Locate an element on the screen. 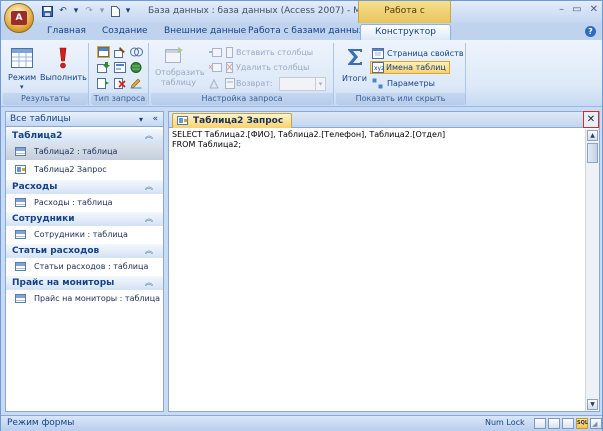 The width and height of the screenshot is (603, 431). group-results-label: Результаты is located at coordinates (45, 99).